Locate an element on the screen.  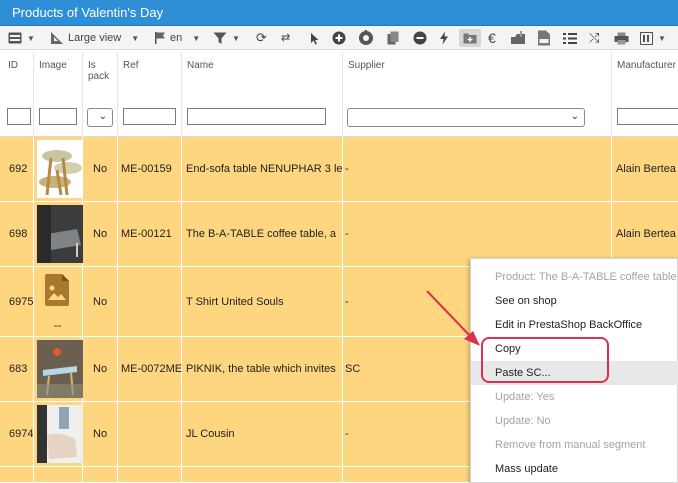
annotation-arrow is located at coordinates (453, 318).